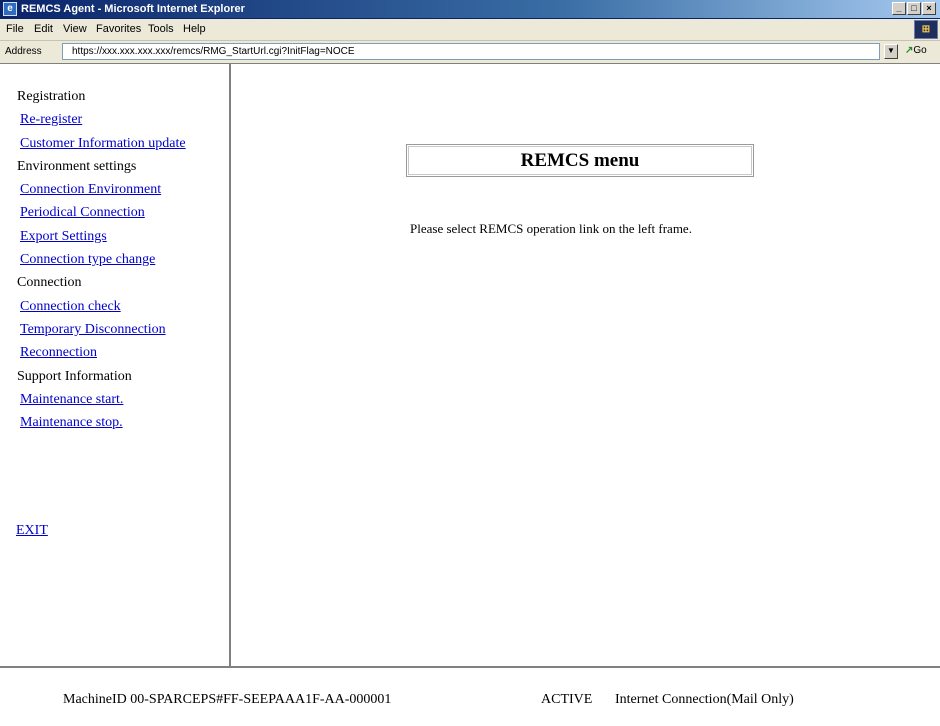 The height and width of the screenshot is (726, 940). I want to click on nav-link-connection-check: Connection check, so click(70, 307).